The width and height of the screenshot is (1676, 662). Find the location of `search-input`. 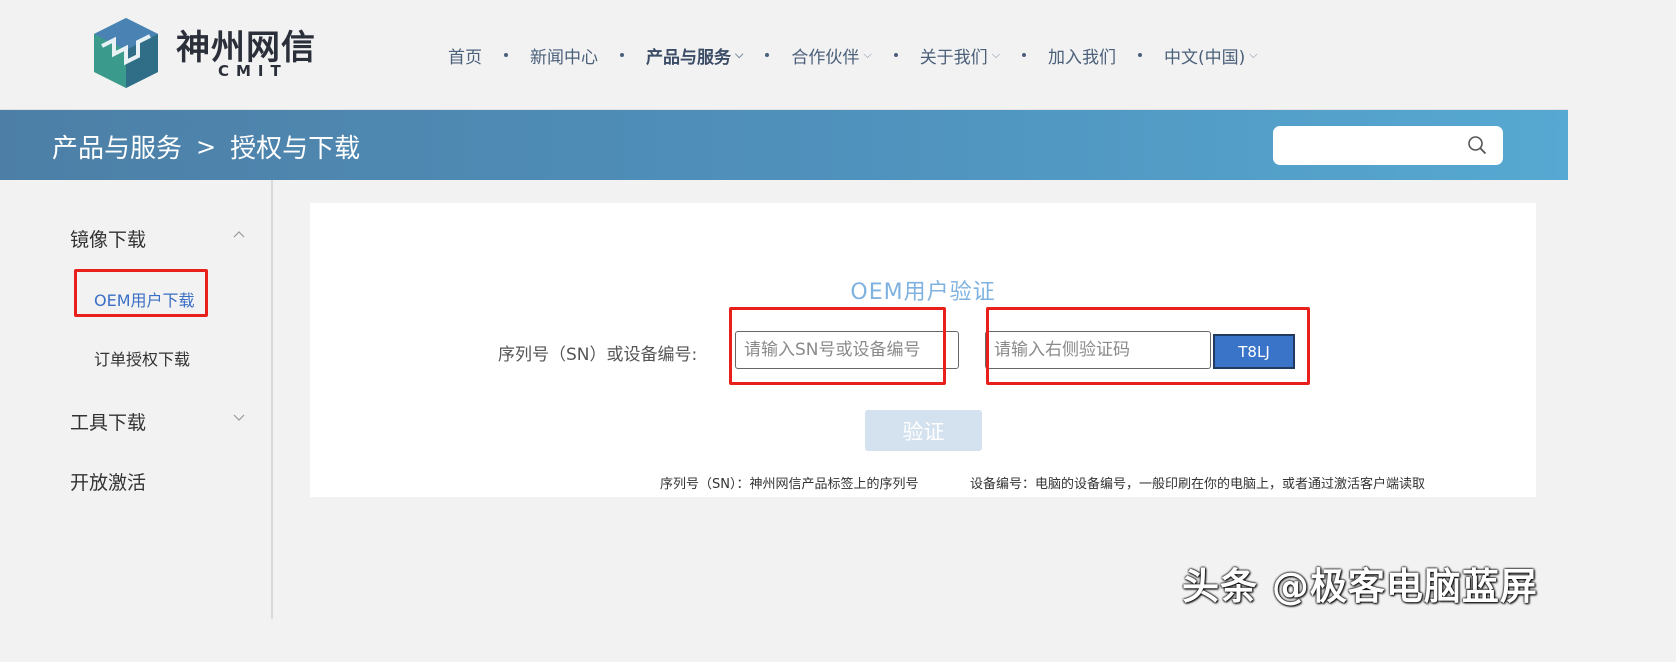

search-input is located at coordinates (1388, 145).